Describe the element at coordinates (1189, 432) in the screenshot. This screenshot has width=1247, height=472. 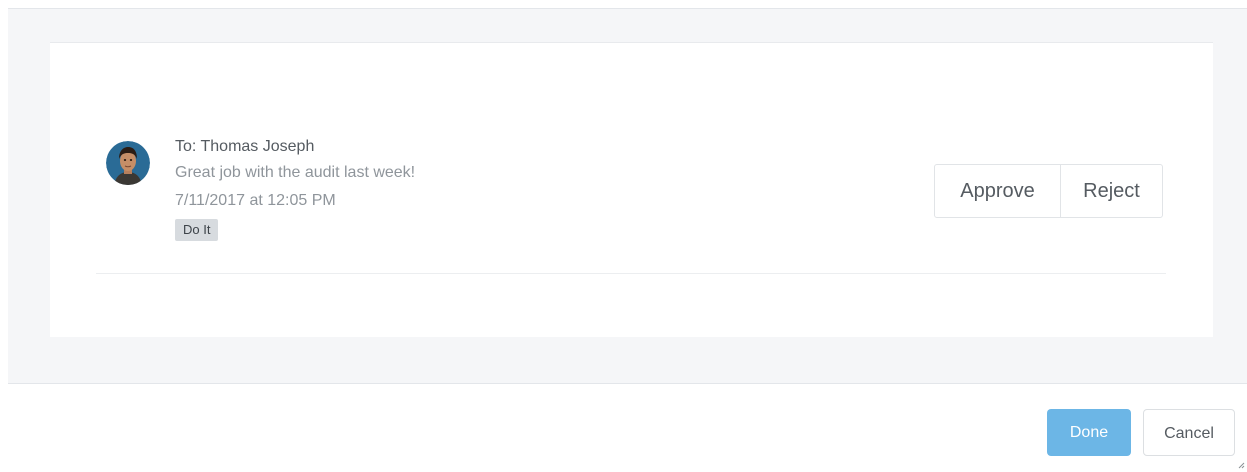
I see `cancel-button: Cancel` at that location.